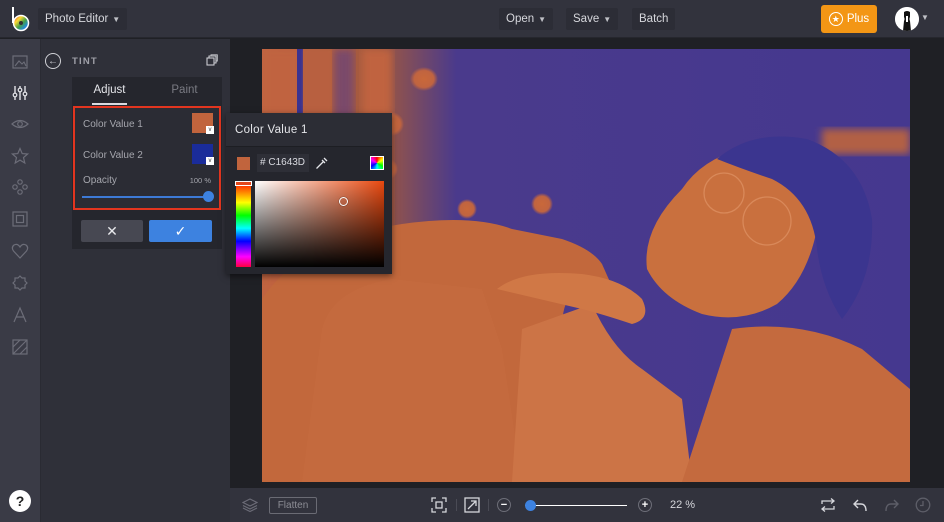  What do you see at coordinates (203, 154) in the screenshot?
I see `color-value-2-swatch: v` at bounding box center [203, 154].